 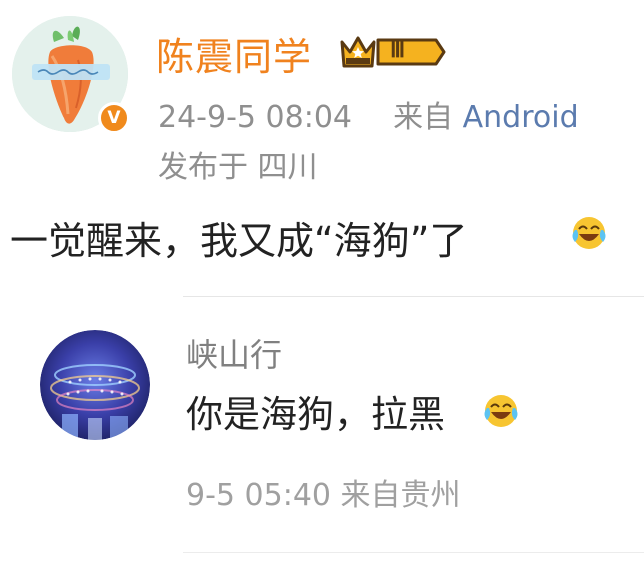 What do you see at coordinates (255, 117) in the screenshot?
I see `post-timestamp: 24-9-5 08:04` at bounding box center [255, 117].